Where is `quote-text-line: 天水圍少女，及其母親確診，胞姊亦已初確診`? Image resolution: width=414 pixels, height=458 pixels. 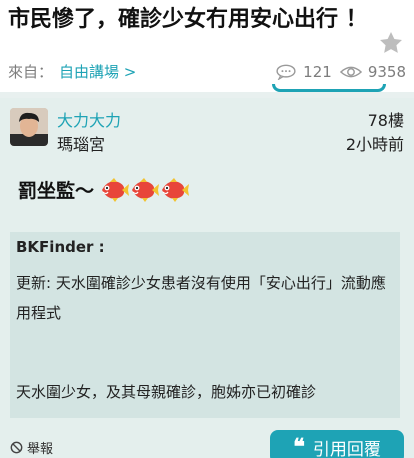
quote-text-line: 天水圍少女，及其母親確診，胞姊亦已初確診 is located at coordinates (166, 392).